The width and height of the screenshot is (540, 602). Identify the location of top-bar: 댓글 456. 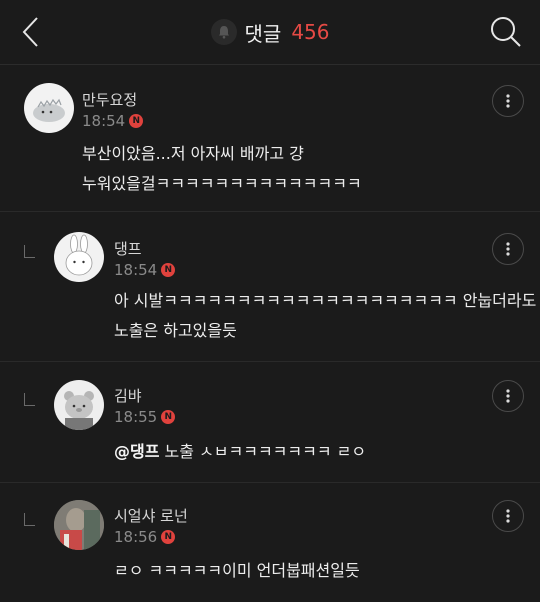
(270, 32).